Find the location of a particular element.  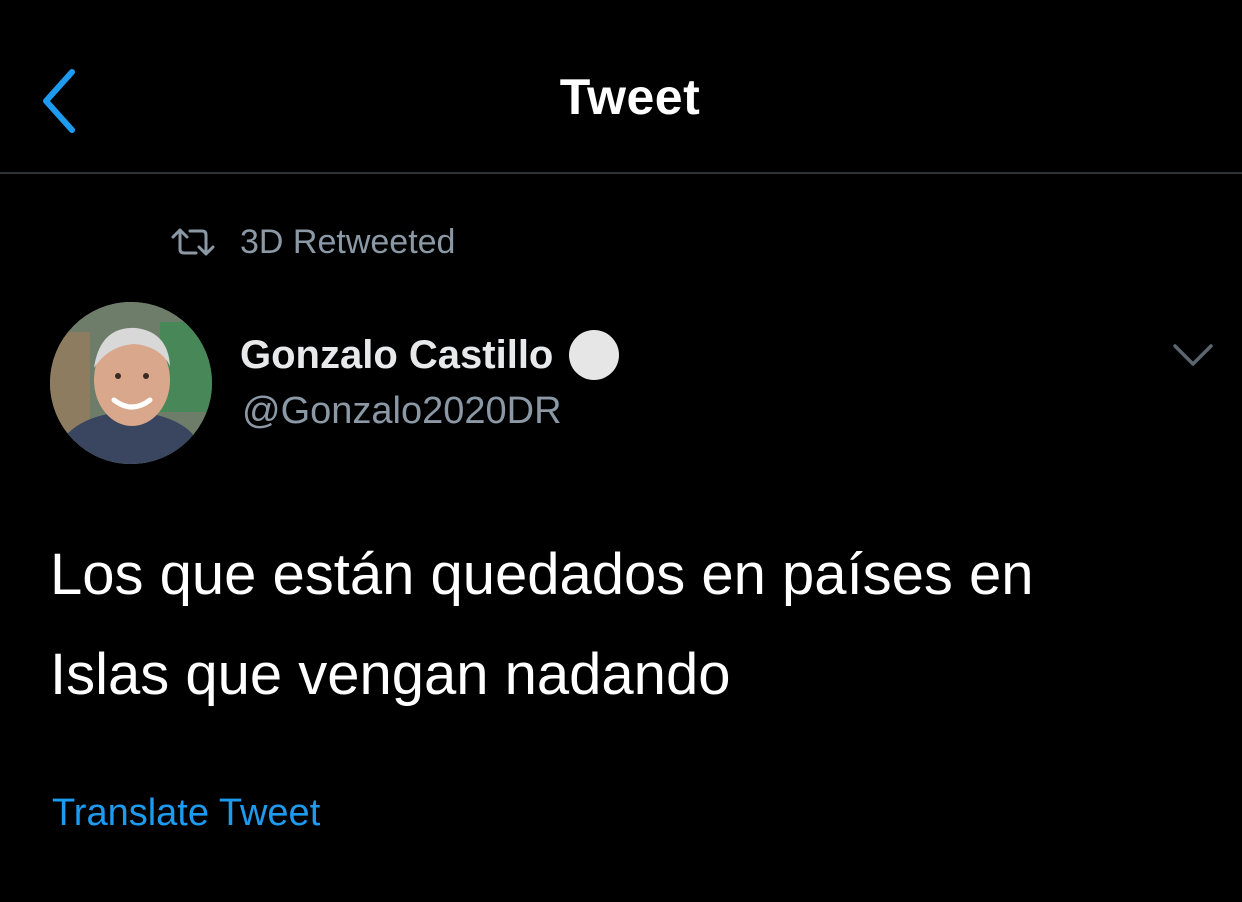

author-name: Gonzalo Castillo is located at coordinates (430, 355).